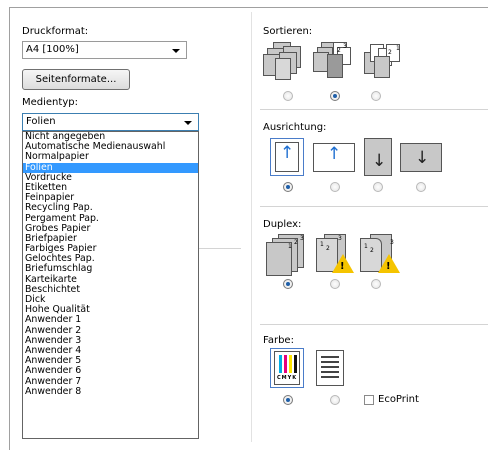  I want to click on duplex-long-edge-icon: 1 2 3 !, so click(336, 255).